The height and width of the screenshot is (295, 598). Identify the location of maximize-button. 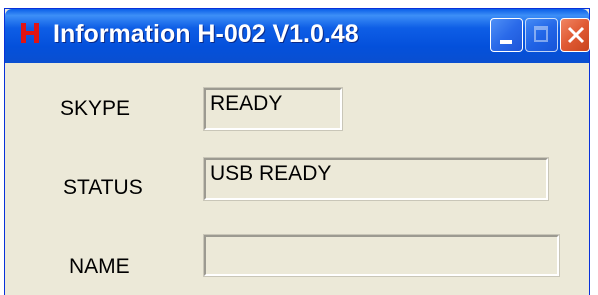
(541, 35).